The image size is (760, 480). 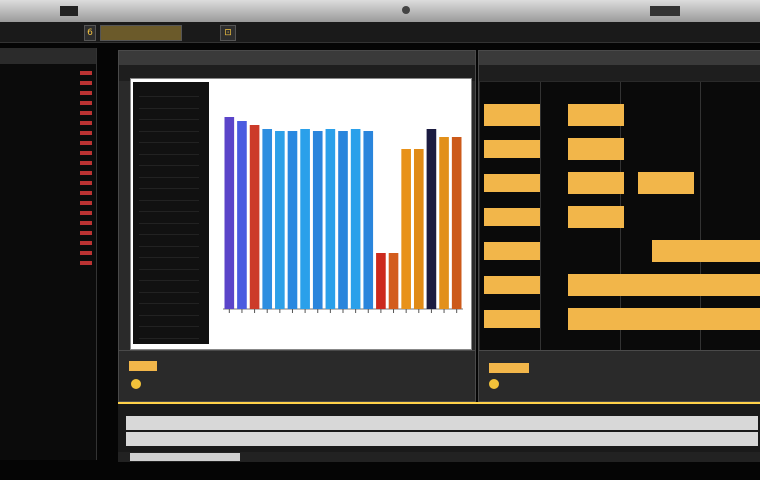 What do you see at coordinates (619, 58) in the screenshot?
I see `right-panel-tab` at bounding box center [619, 58].